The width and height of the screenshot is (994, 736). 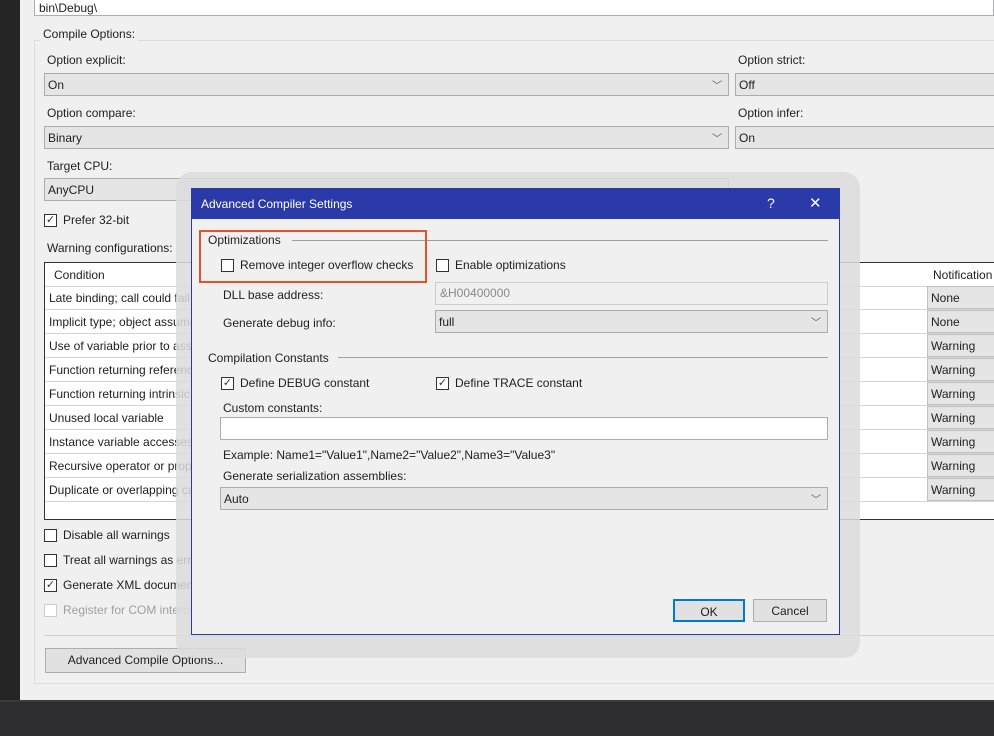 I want to click on define-debug-checkbox: ✓ Define DEBUG constant, so click(x=295, y=383).